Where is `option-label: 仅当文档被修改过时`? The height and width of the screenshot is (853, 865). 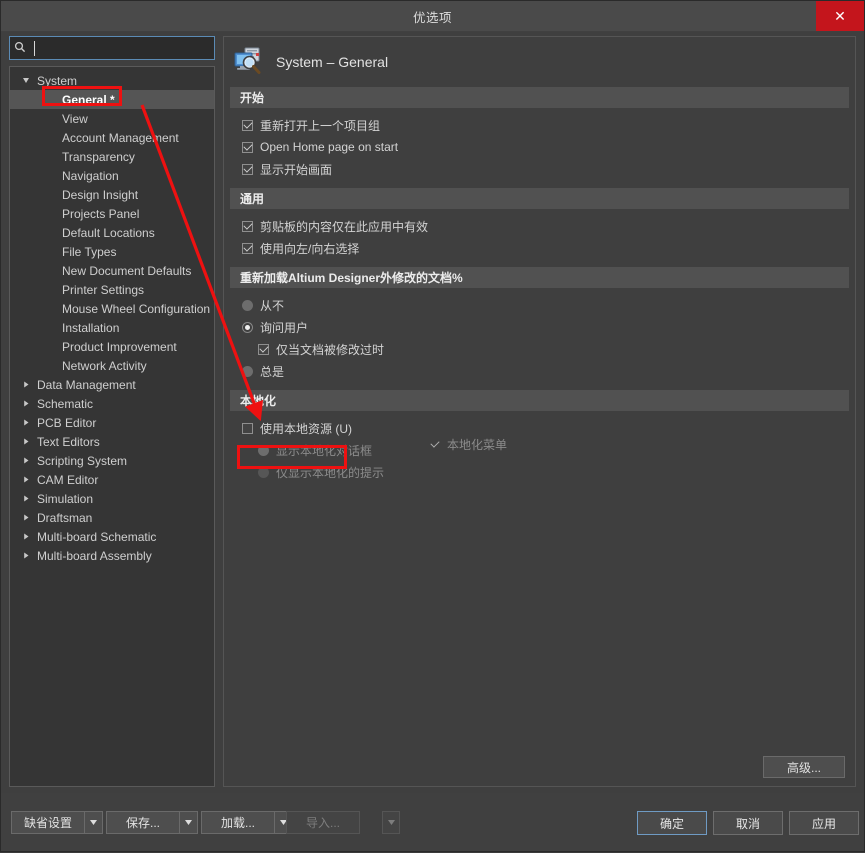
option-label: 仅当文档被修改过时 is located at coordinates (330, 349).